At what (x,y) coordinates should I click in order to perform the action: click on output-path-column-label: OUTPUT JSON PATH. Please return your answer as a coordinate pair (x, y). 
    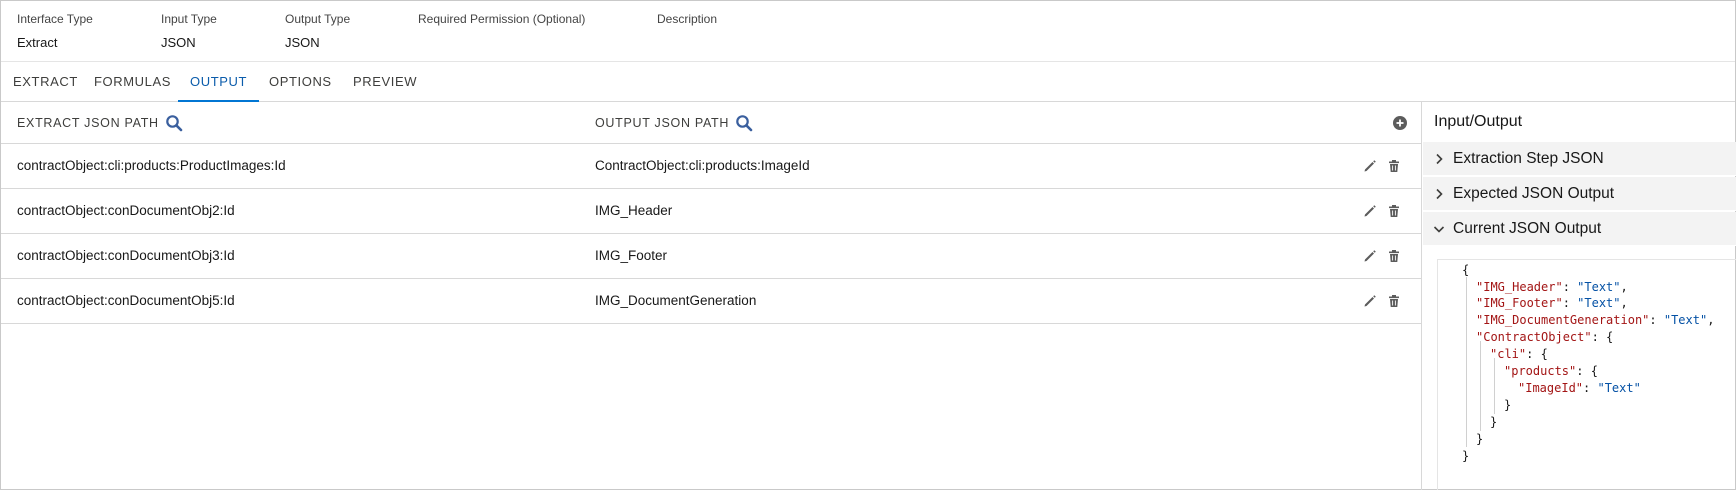
    Looking at the image, I should click on (662, 123).